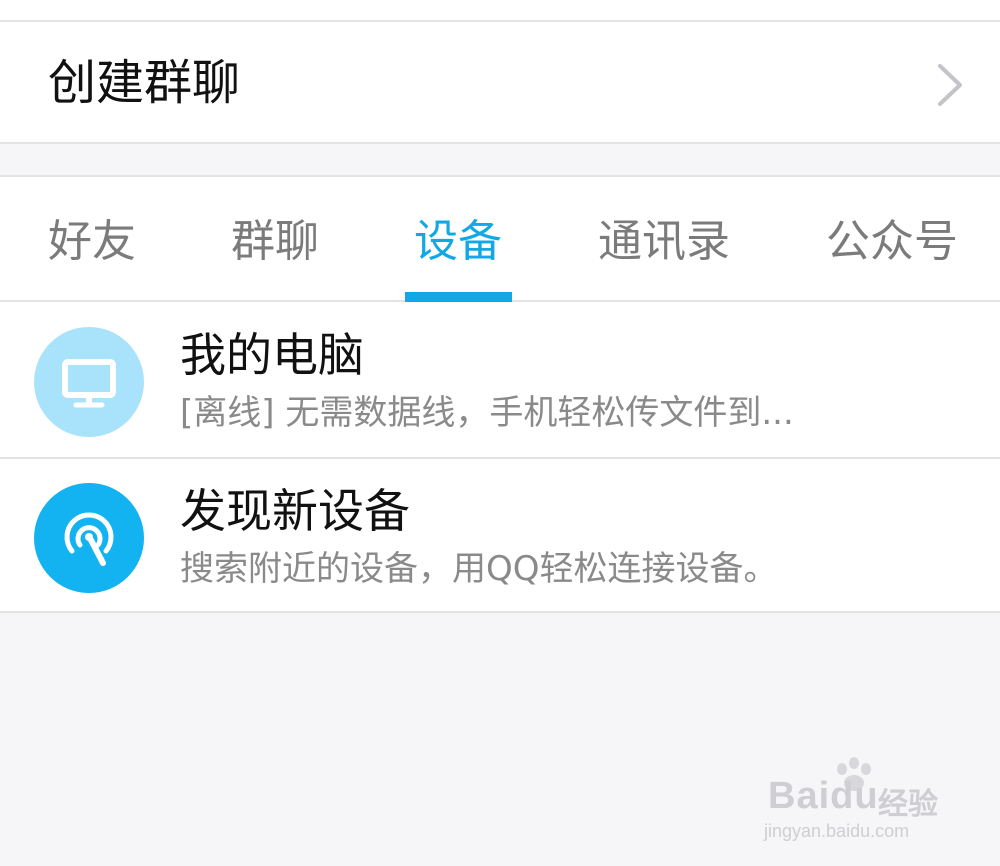 The width and height of the screenshot is (1000, 866). What do you see at coordinates (908, 804) in the screenshot?
I see `watermark-product: 经验` at bounding box center [908, 804].